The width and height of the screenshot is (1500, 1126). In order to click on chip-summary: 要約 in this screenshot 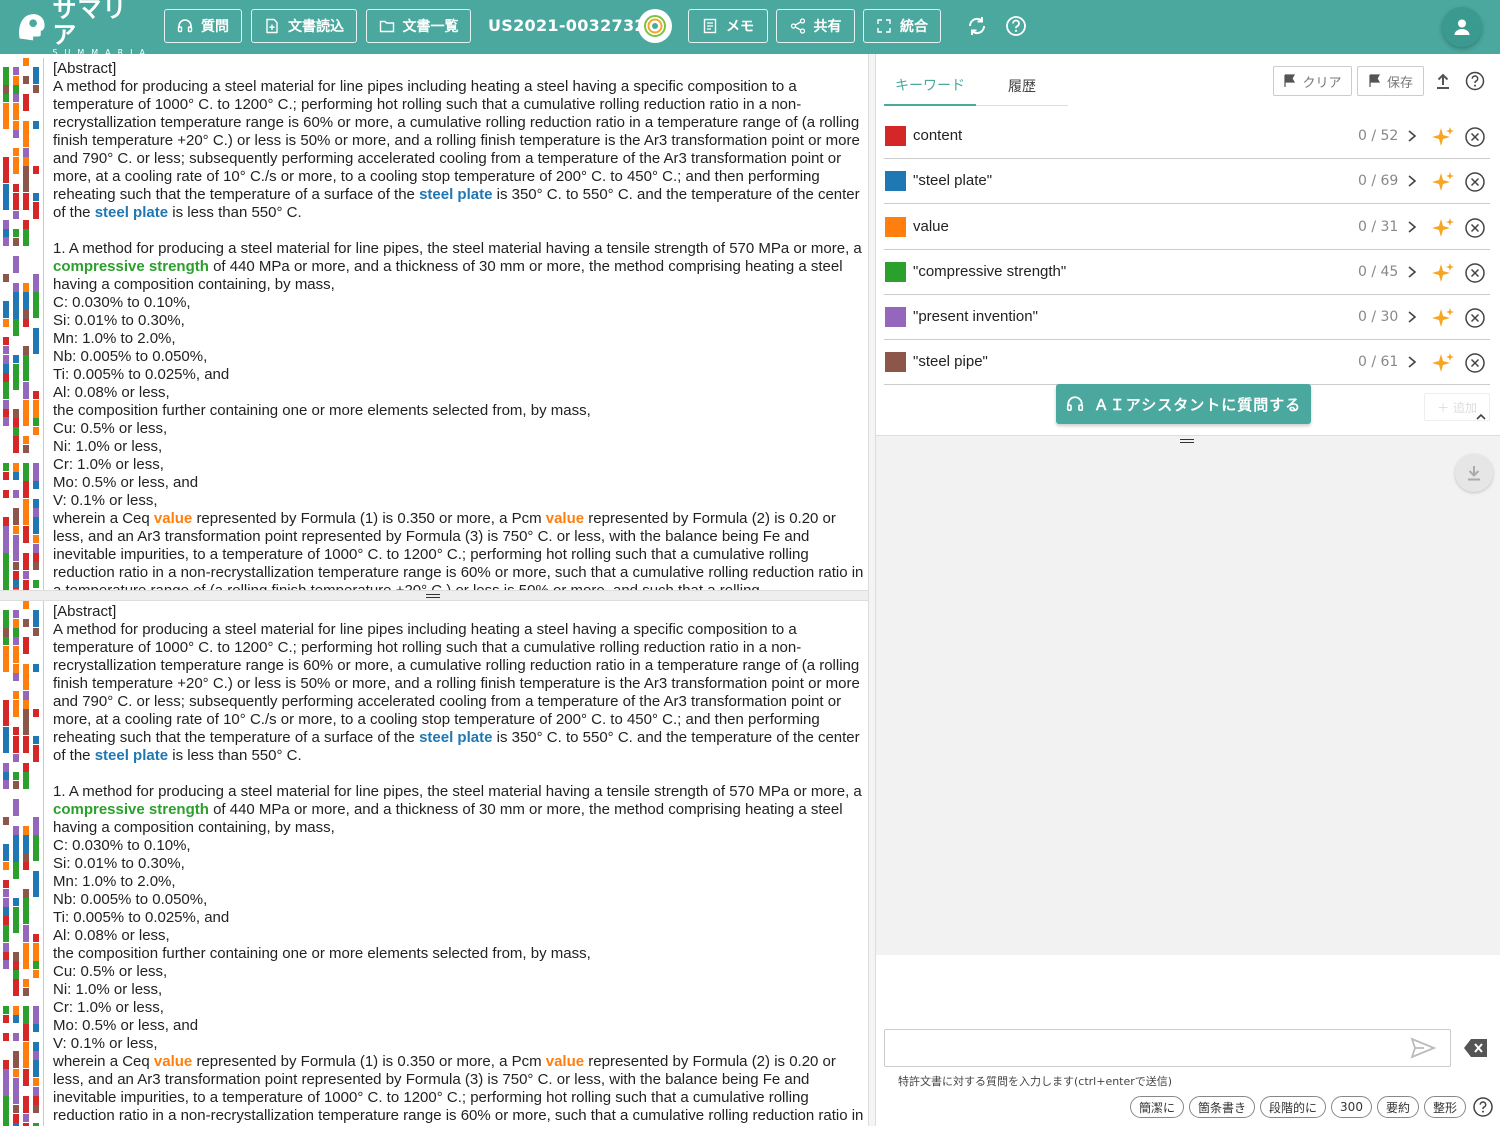, I will do `click(1397, 1107)`.